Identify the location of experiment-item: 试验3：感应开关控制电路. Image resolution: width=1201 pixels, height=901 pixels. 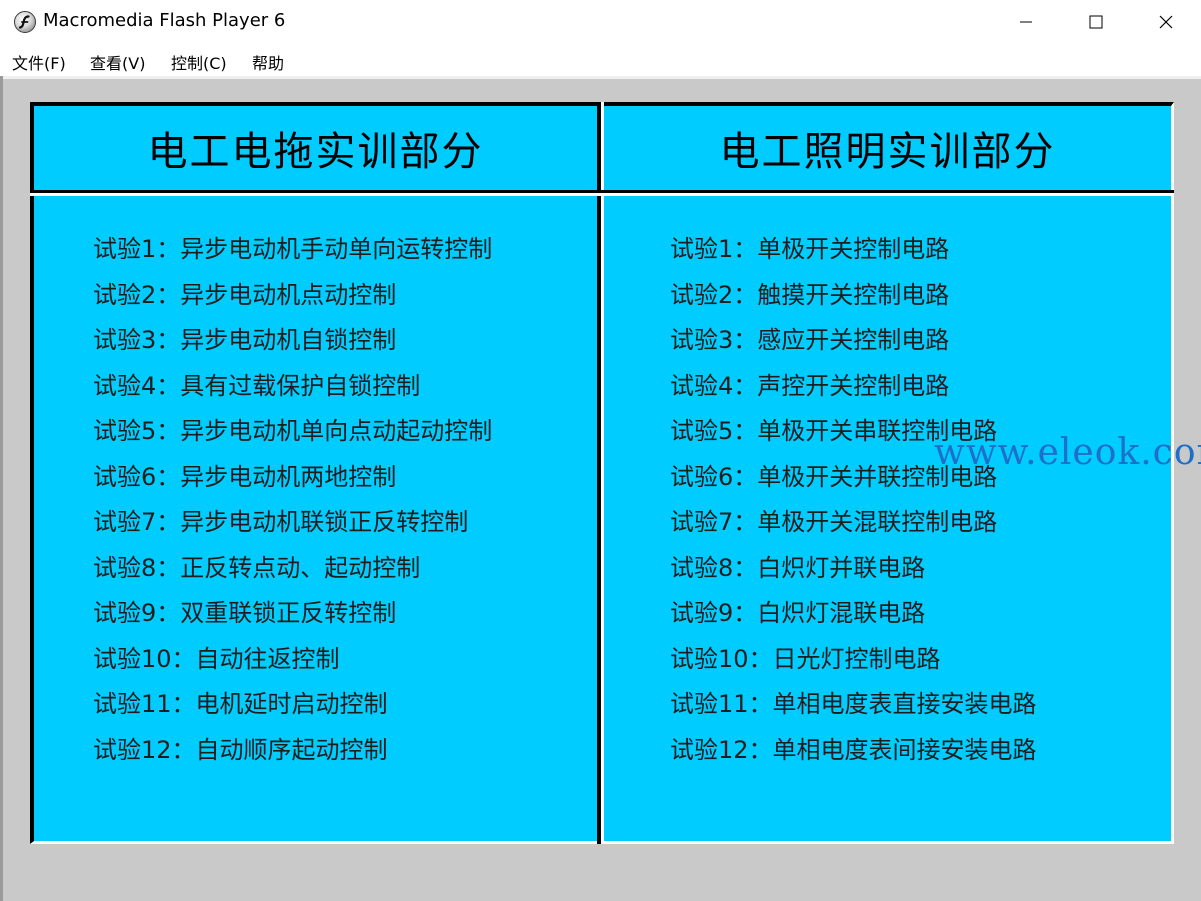
(917, 341).